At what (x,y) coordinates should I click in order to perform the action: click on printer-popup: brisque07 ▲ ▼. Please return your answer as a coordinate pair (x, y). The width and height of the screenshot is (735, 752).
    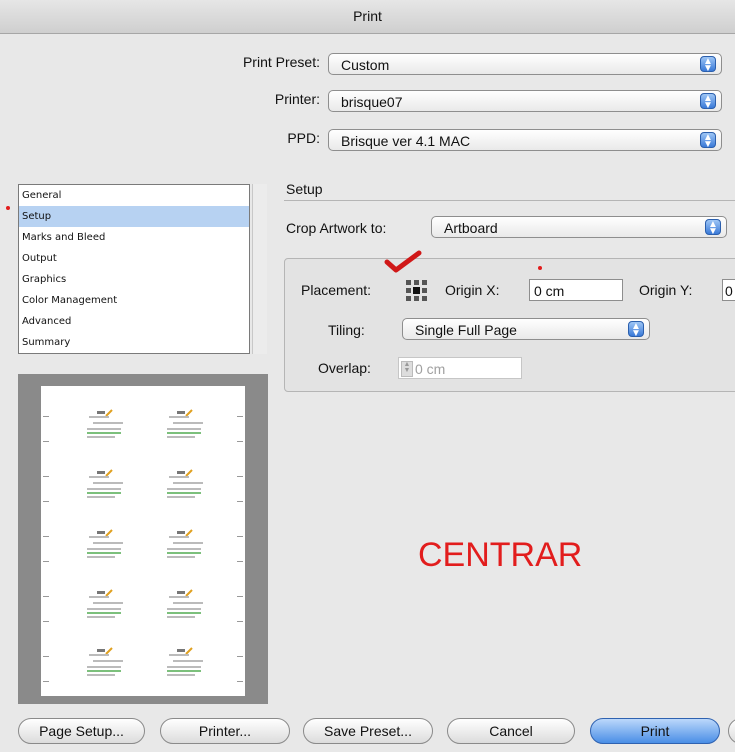
    Looking at the image, I should click on (525, 101).